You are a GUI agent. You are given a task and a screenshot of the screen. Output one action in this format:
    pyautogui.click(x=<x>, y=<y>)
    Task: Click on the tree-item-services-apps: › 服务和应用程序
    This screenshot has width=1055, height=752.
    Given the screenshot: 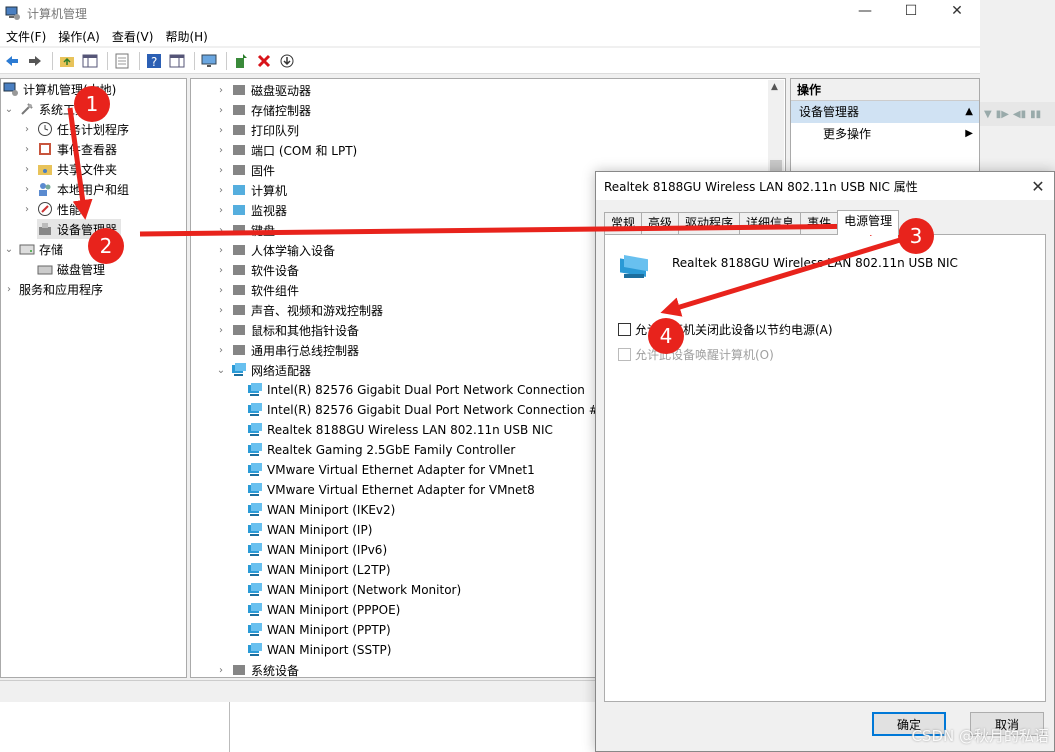 What is the action you would take?
    pyautogui.click(x=53, y=289)
    